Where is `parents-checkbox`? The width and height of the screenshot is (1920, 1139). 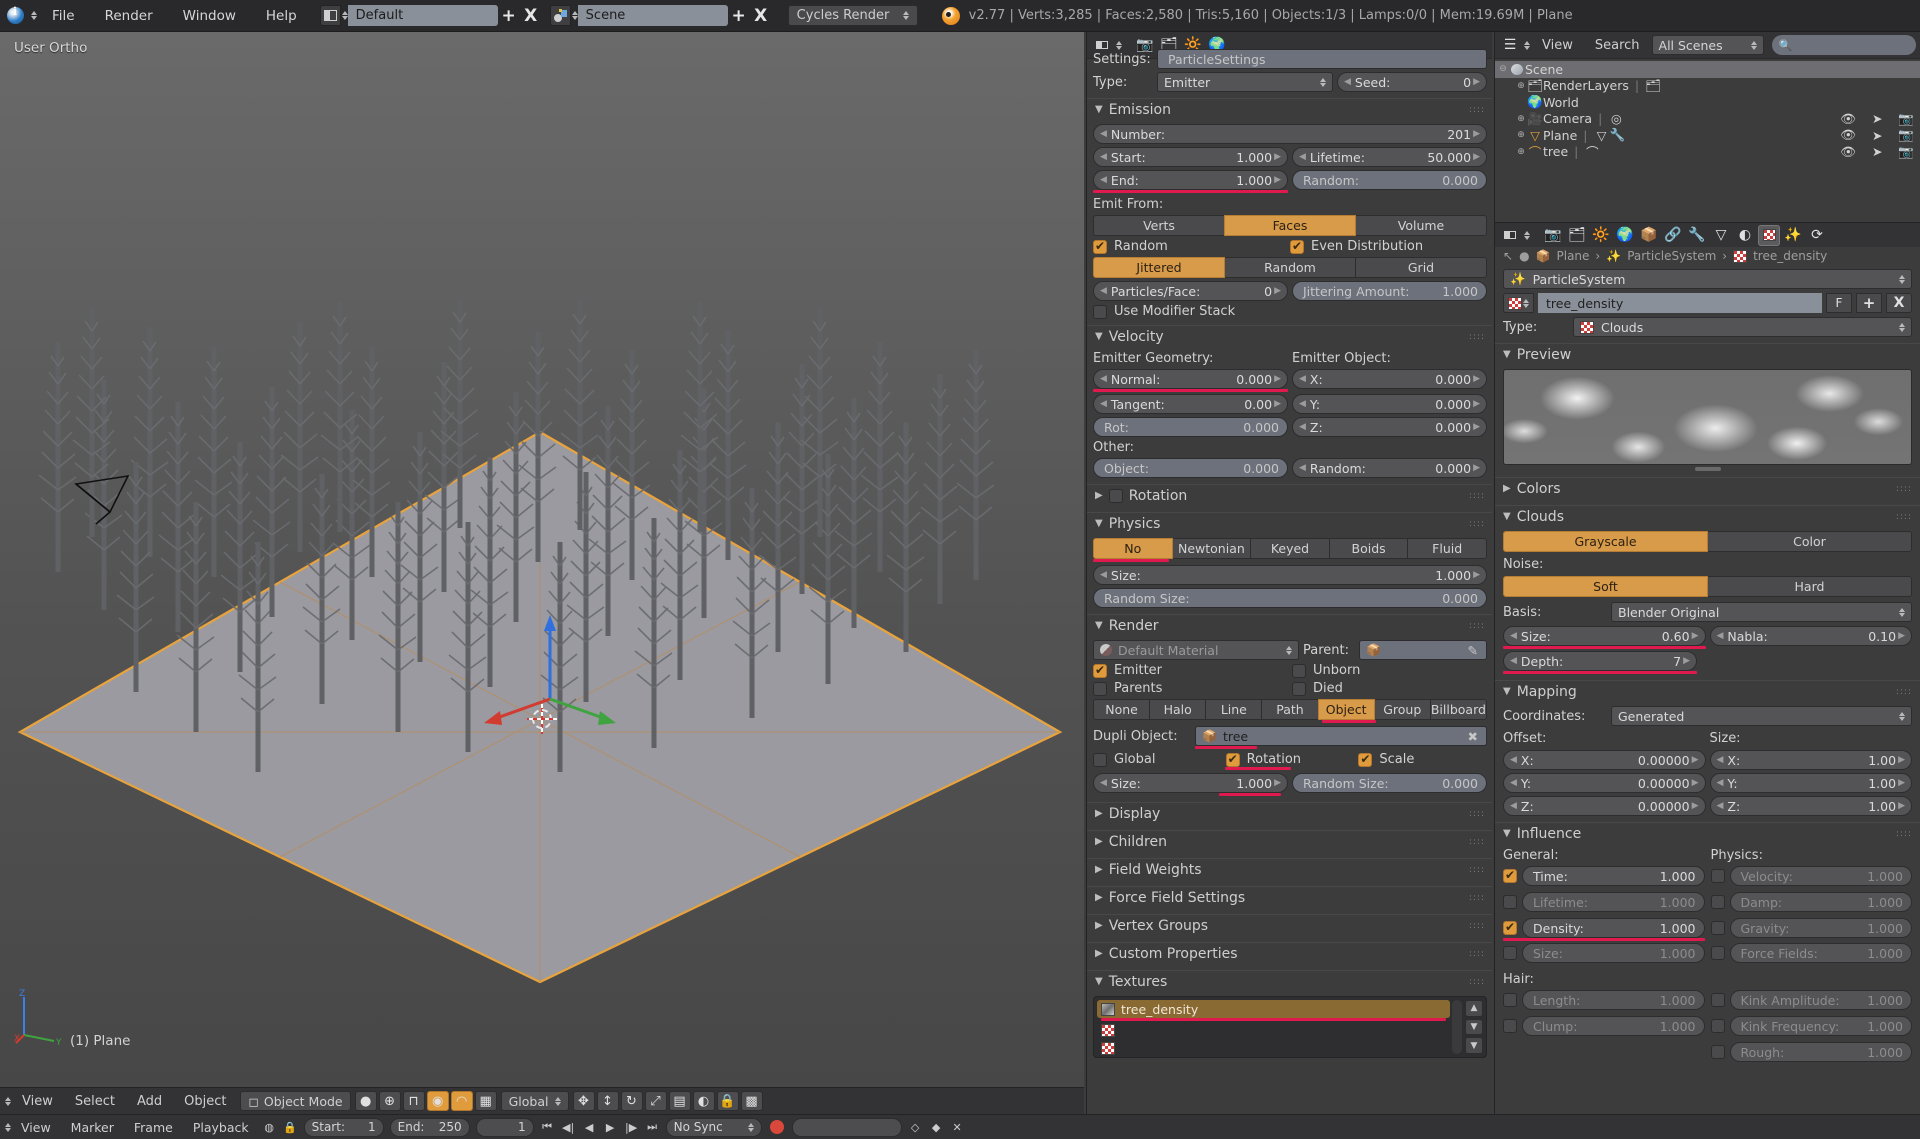
parents-checkbox is located at coordinates (1100, 688).